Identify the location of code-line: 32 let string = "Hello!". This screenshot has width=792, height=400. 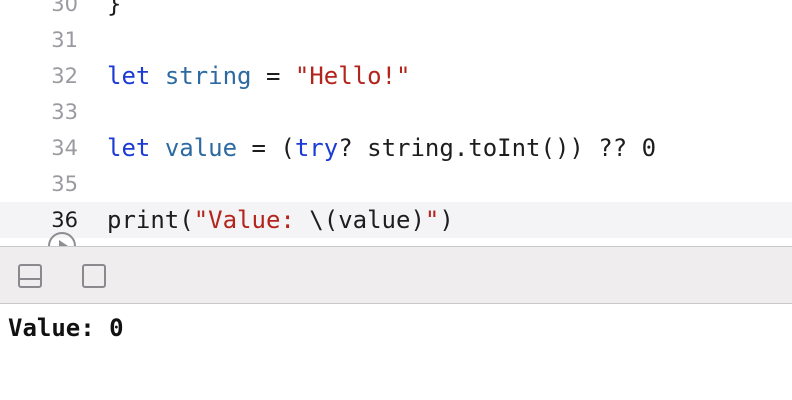
(396, 76).